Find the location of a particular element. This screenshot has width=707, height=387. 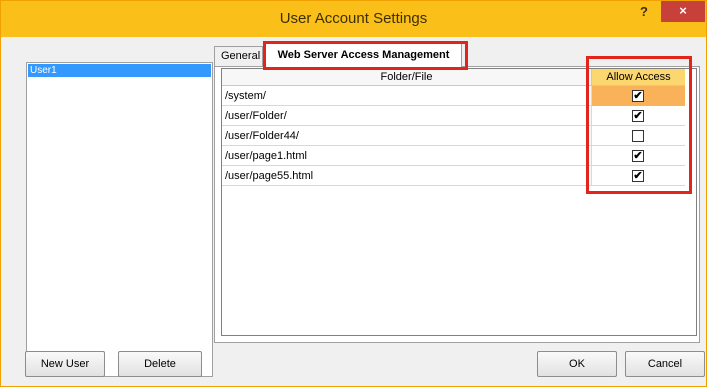

folder-file-cell: /user/Folder/ is located at coordinates (407, 116).